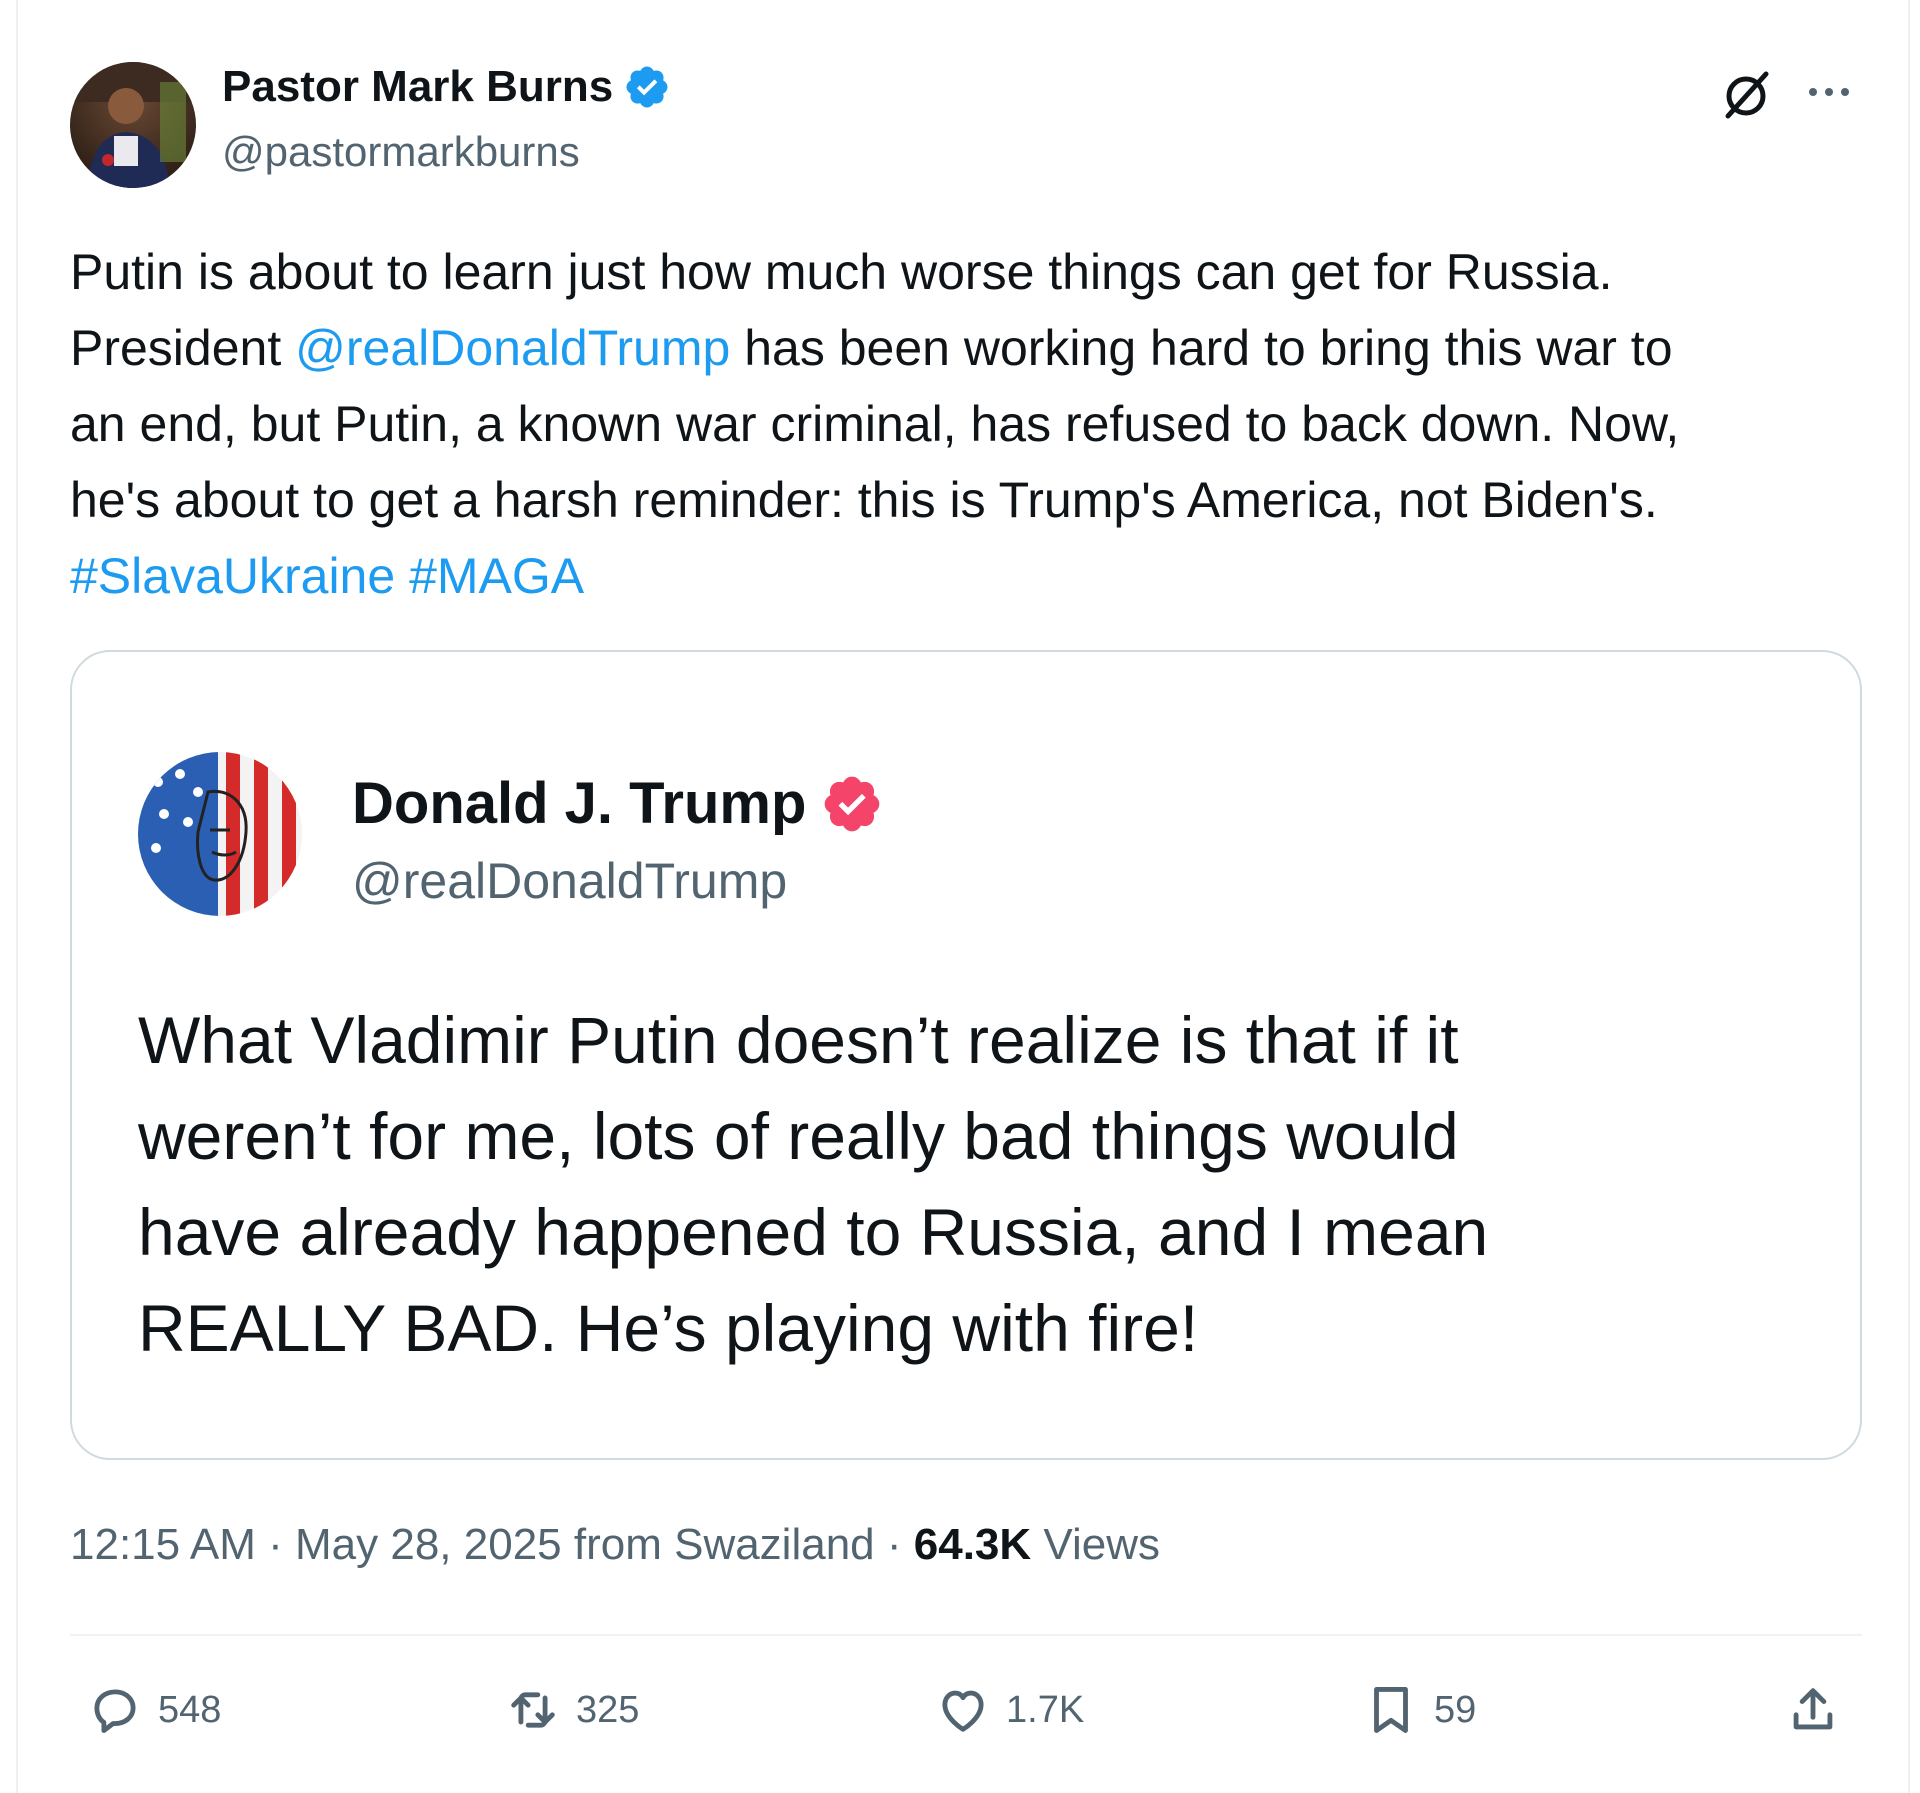 The width and height of the screenshot is (1920, 1793). I want to click on tweet-text-segment: President, so click(183, 348).